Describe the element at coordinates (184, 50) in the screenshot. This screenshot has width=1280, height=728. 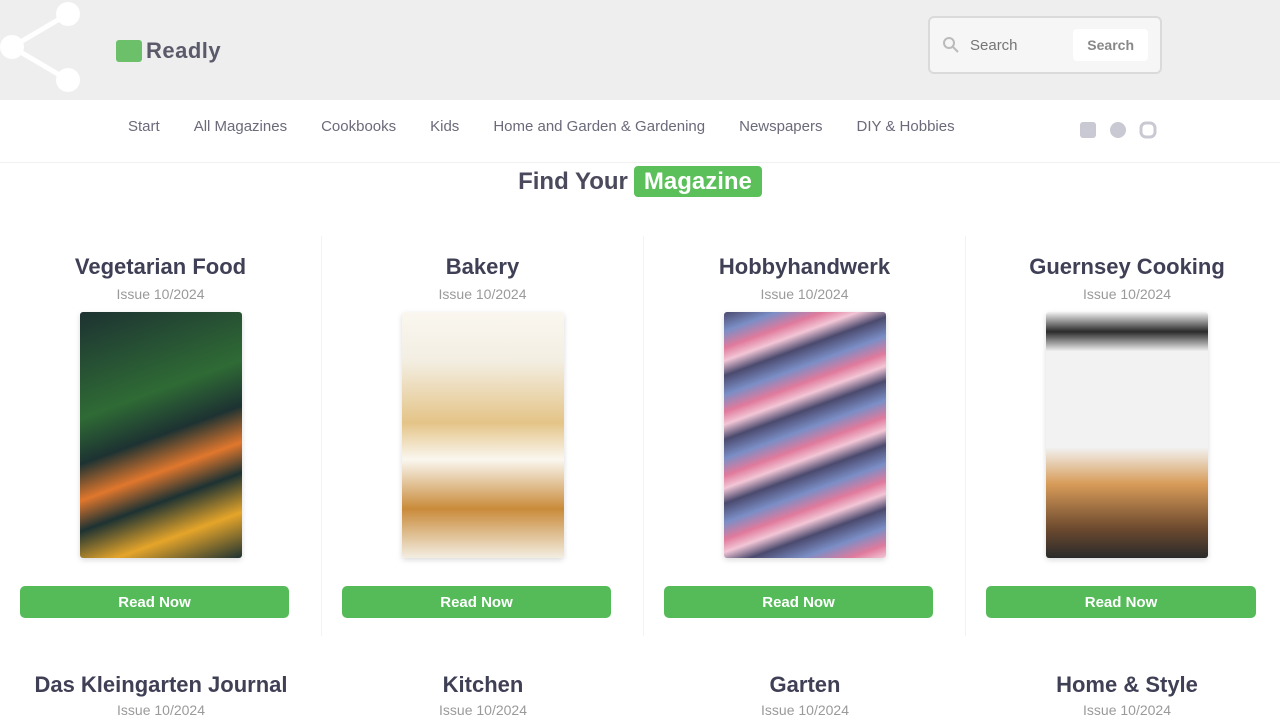
I see `logo-text: Readly` at that location.